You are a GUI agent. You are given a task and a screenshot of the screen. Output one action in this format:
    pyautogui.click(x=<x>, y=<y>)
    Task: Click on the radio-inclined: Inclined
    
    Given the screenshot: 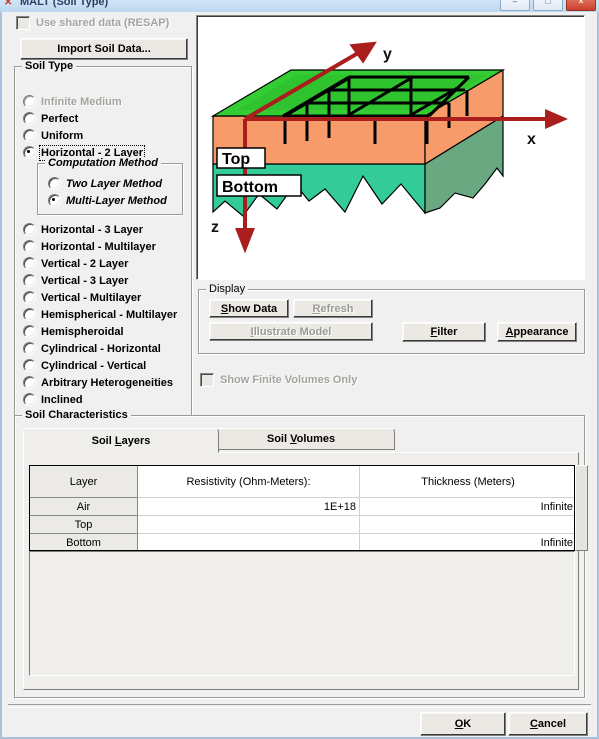 What is the action you would take?
    pyautogui.click(x=53, y=399)
    